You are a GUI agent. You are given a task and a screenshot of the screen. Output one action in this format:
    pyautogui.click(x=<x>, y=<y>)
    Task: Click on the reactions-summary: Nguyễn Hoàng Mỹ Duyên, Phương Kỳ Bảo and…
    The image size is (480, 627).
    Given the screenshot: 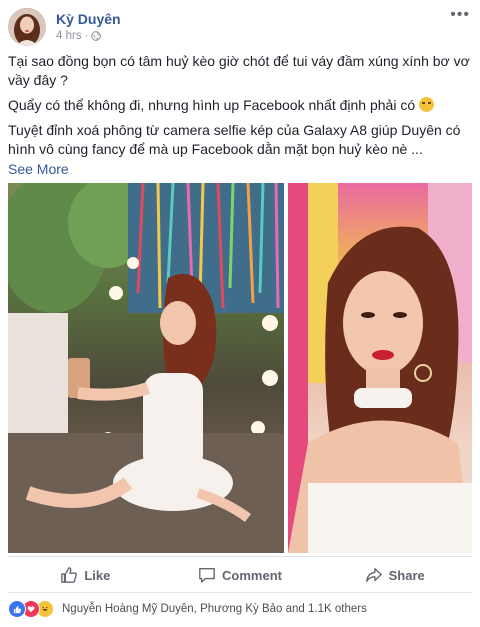 What is the action you would take?
    pyautogui.click(x=240, y=609)
    